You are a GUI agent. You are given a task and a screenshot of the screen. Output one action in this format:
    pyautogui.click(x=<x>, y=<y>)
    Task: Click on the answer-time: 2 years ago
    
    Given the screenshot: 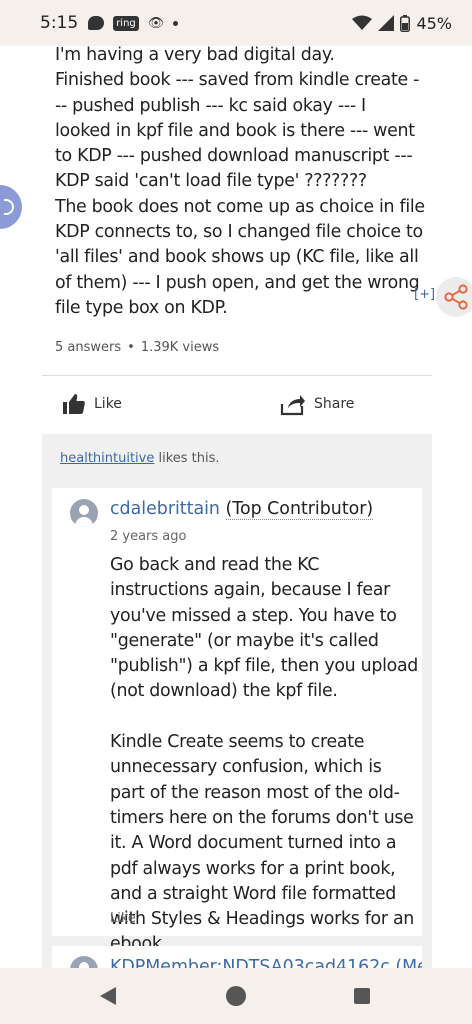 What is the action you would take?
    pyautogui.click(x=148, y=536)
    